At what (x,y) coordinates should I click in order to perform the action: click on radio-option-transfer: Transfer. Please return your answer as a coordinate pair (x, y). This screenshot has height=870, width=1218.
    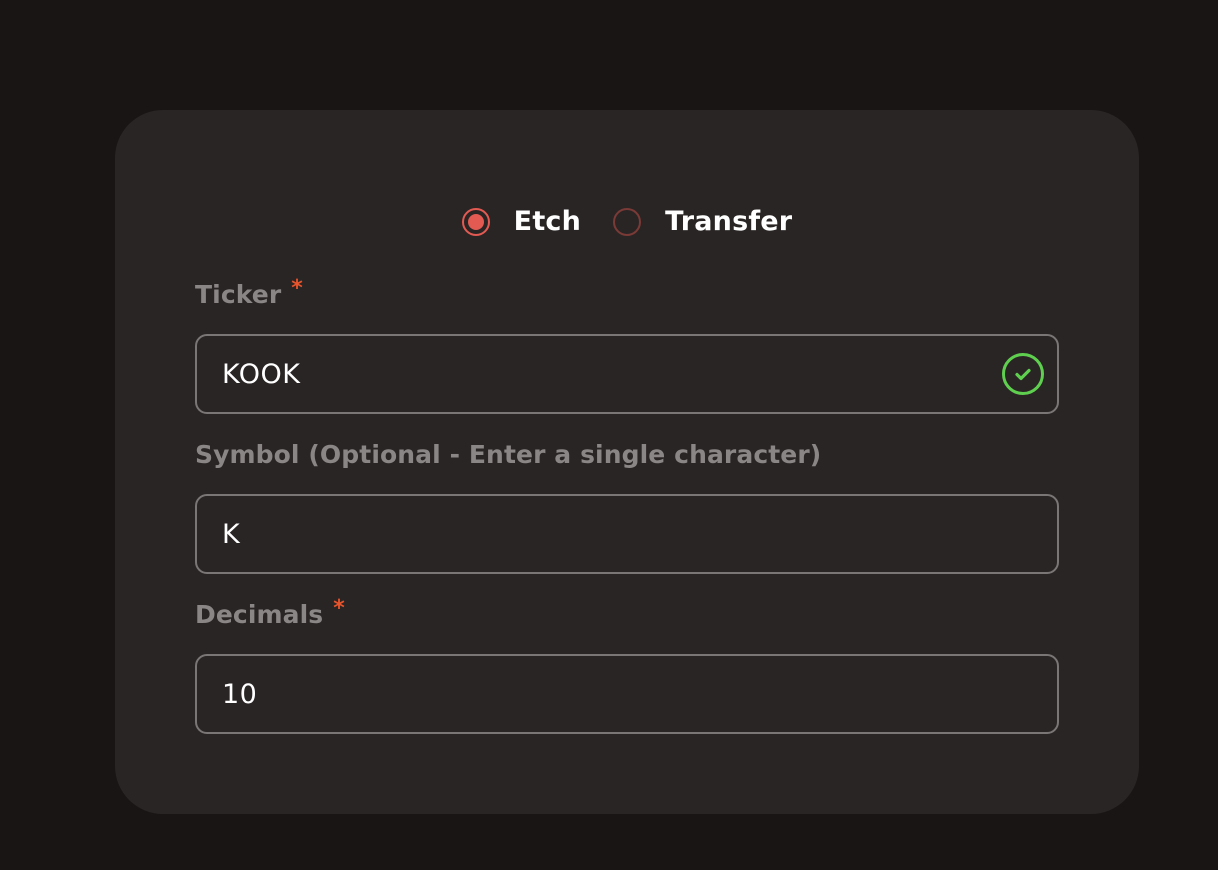
    Looking at the image, I should click on (702, 221).